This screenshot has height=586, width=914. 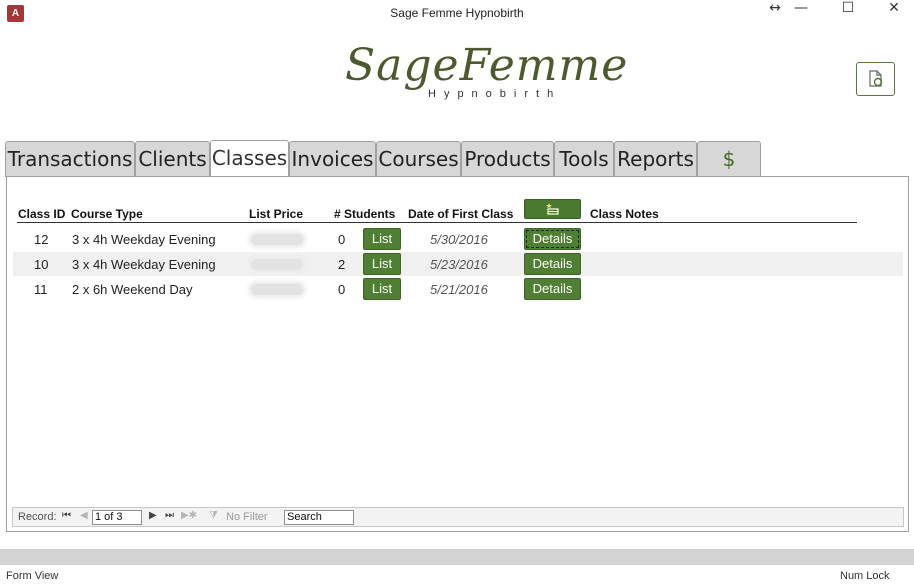 I want to click on next-record-icon: ▶, so click(x=153, y=515).